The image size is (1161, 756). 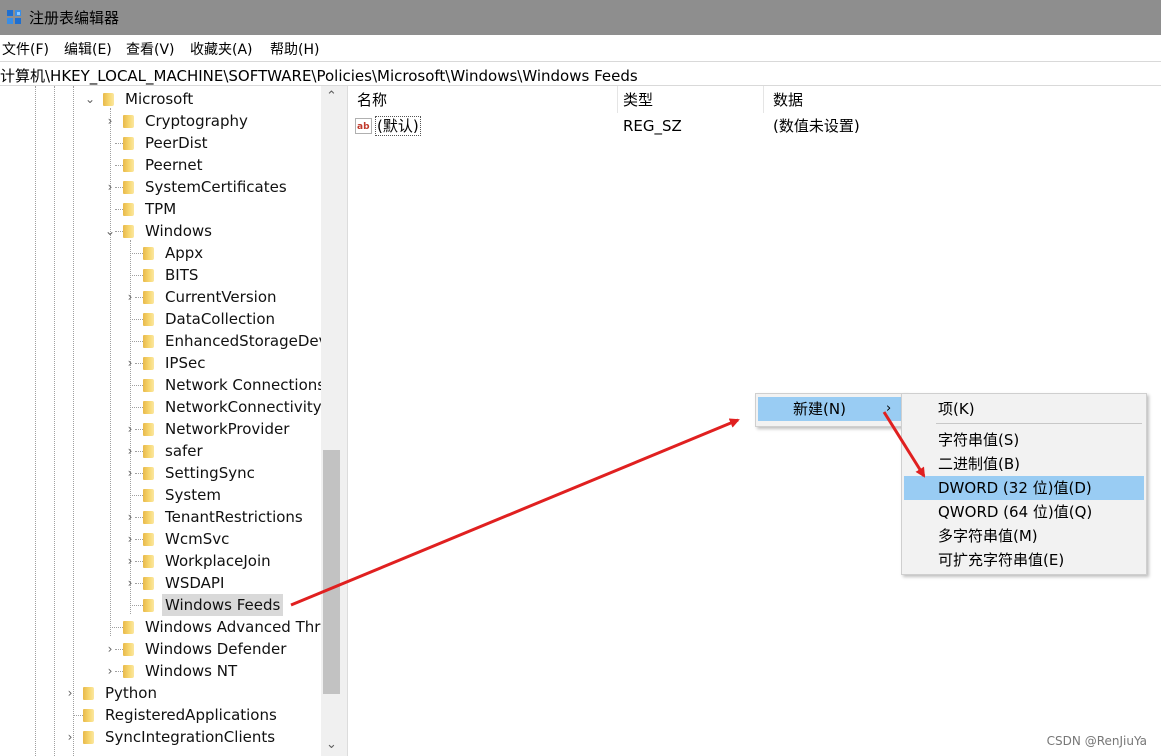 What do you see at coordinates (904, 444) in the screenshot?
I see `red-arrow-to-dword-item` at bounding box center [904, 444].